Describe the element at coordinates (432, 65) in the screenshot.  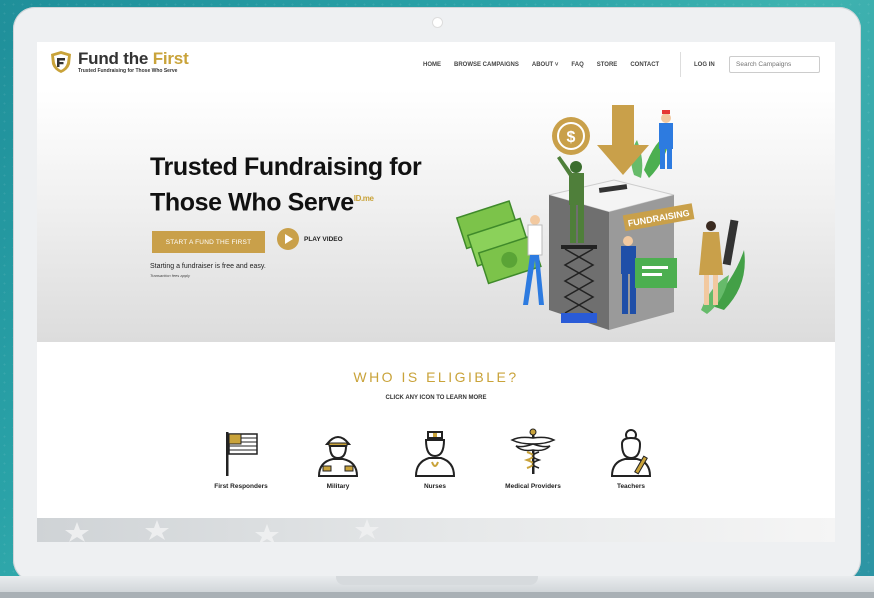
I see `nav-home: HOME` at that location.